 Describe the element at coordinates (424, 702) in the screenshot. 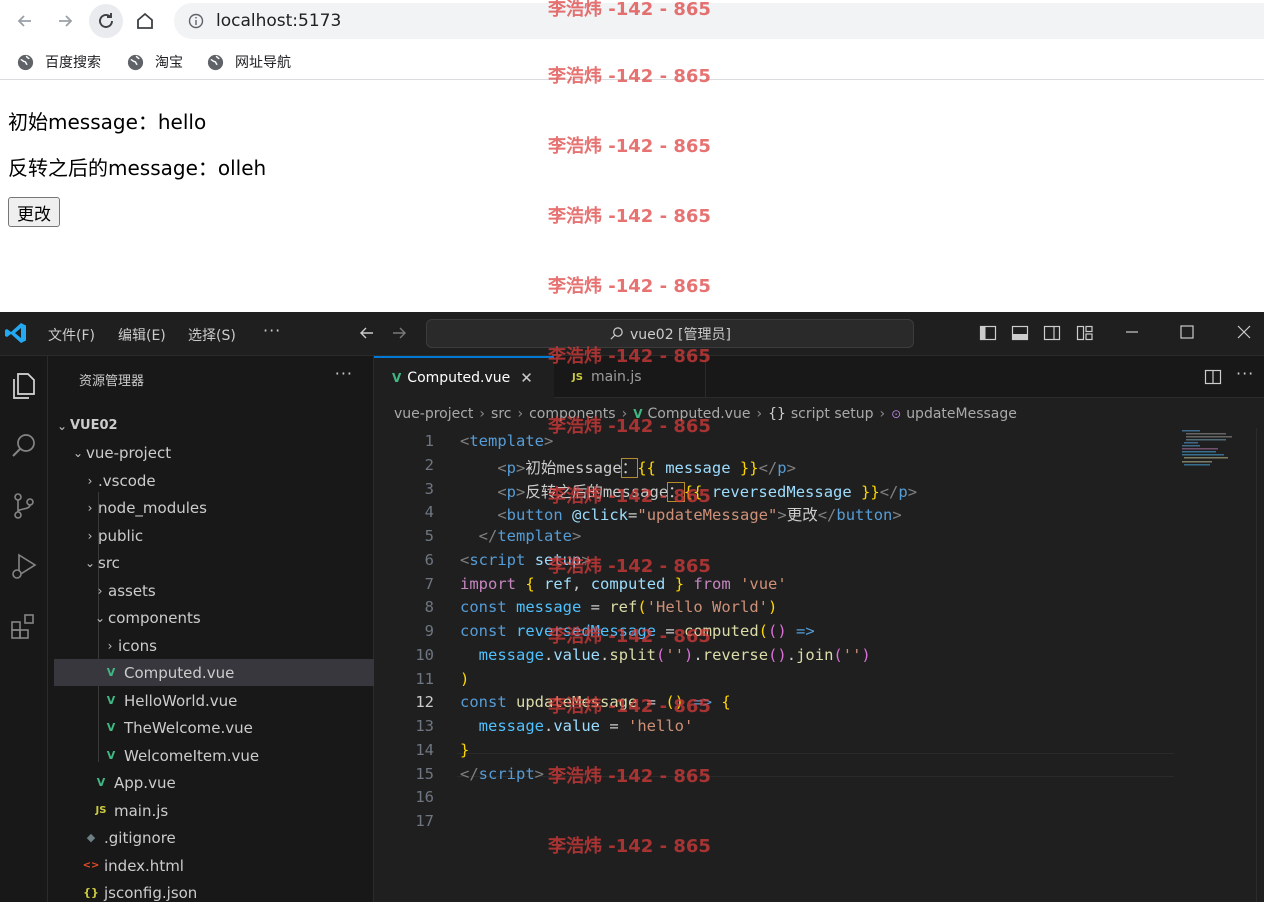

I see `line-number: 12` at that location.